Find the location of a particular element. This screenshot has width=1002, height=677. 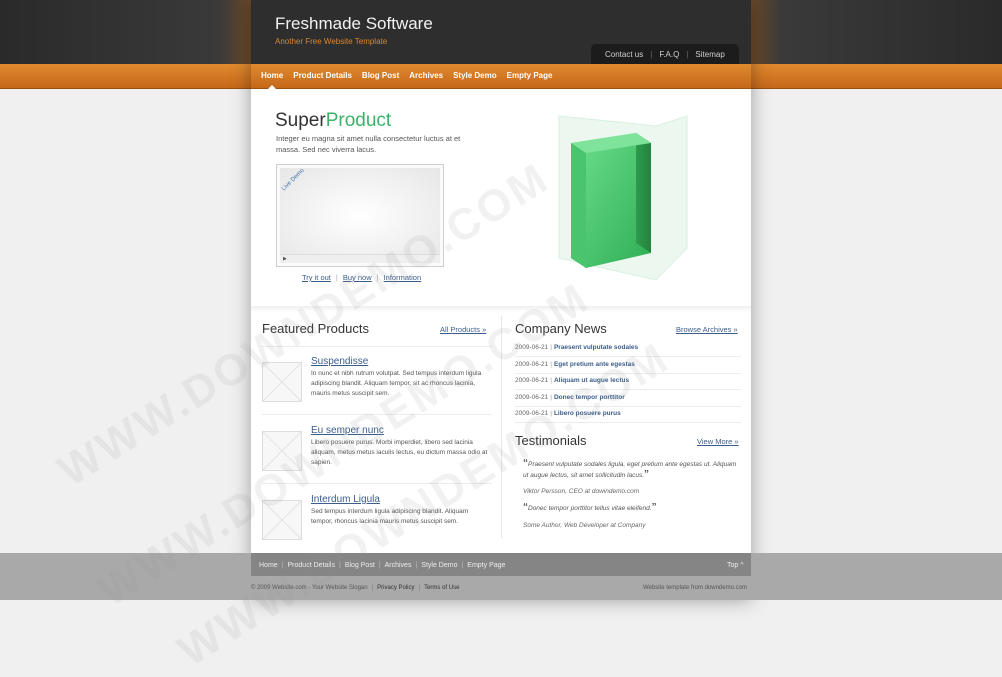

footer-link-style-demo: Style Demo is located at coordinates (439, 565).